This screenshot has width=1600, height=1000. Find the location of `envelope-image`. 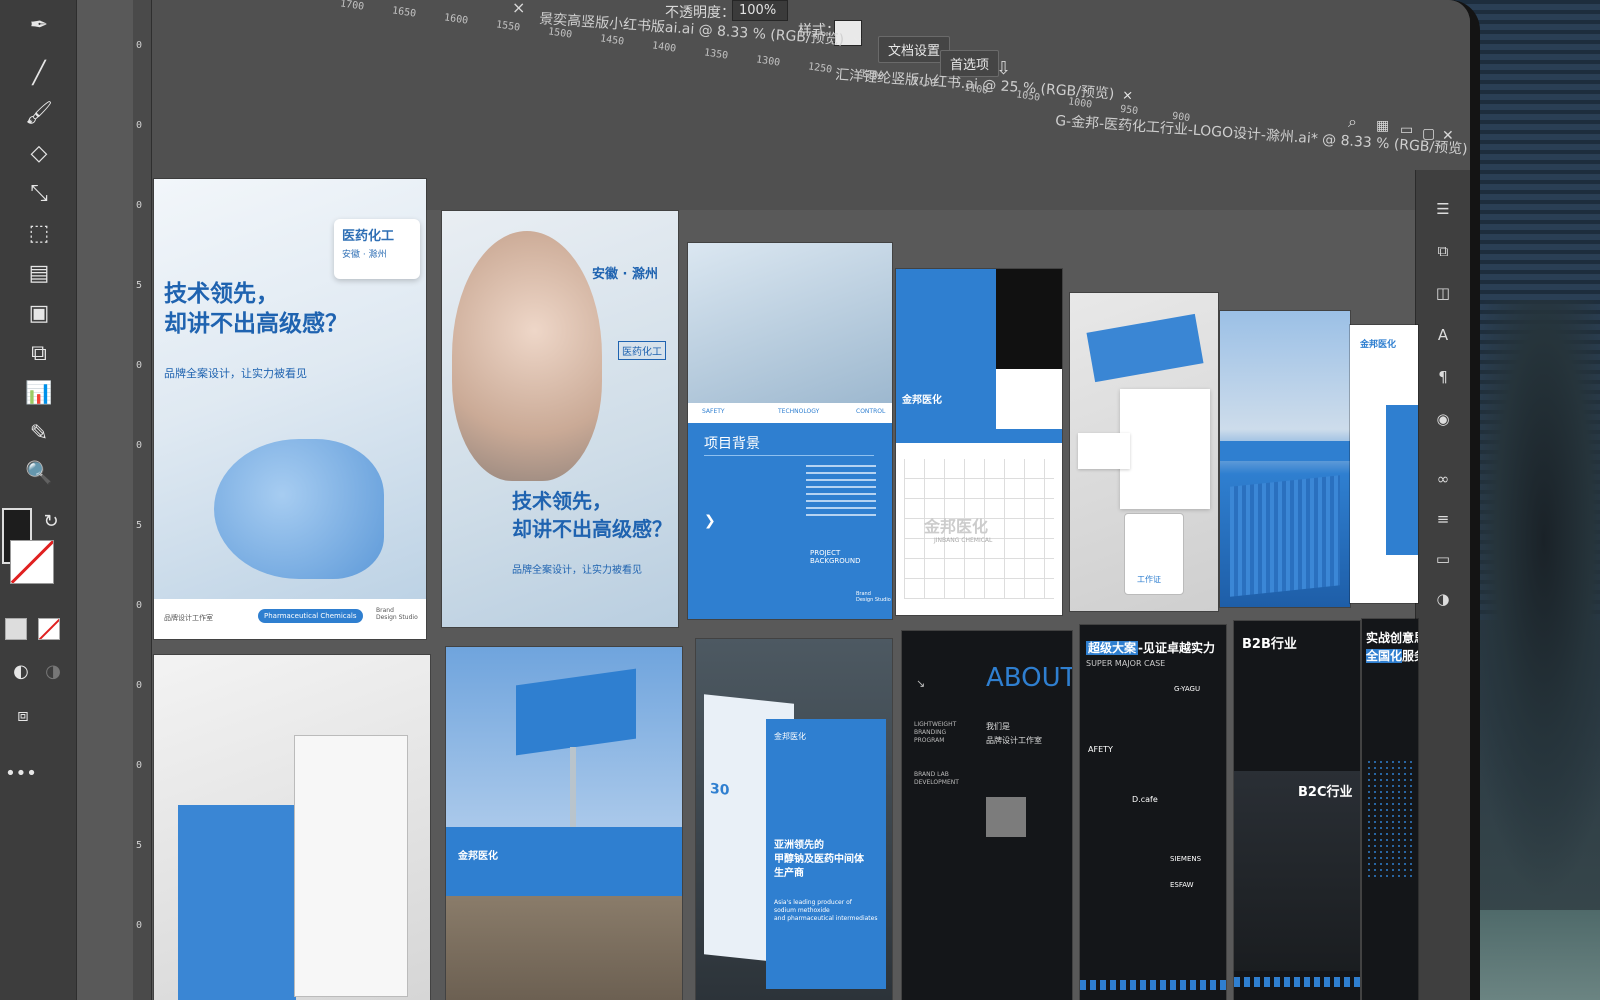

envelope-image is located at coordinates (1145, 348).